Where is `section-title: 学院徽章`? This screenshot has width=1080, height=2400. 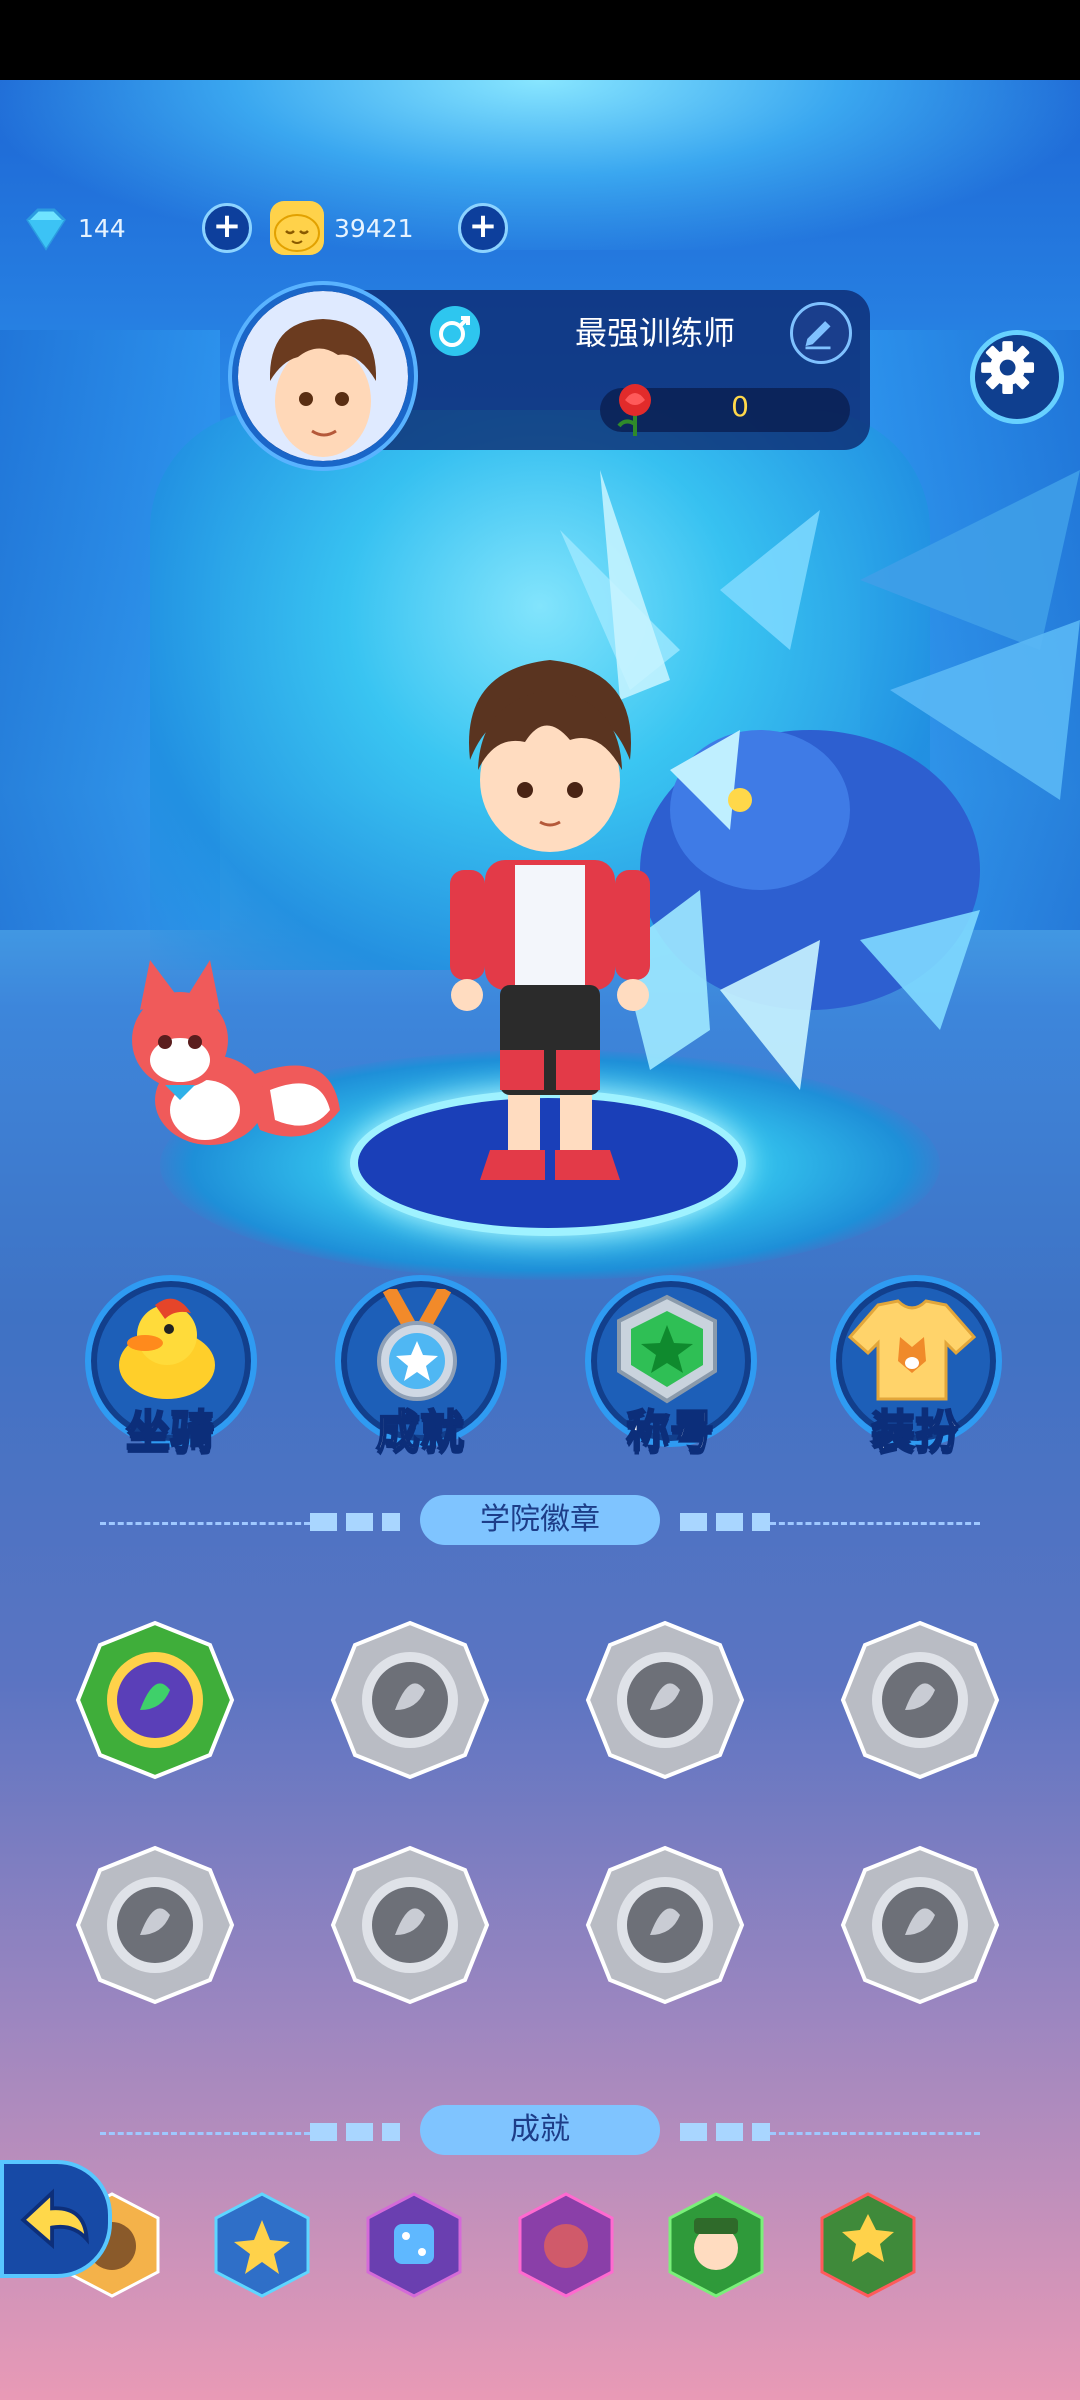 section-title: 学院徽章 is located at coordinates (540, 1520).